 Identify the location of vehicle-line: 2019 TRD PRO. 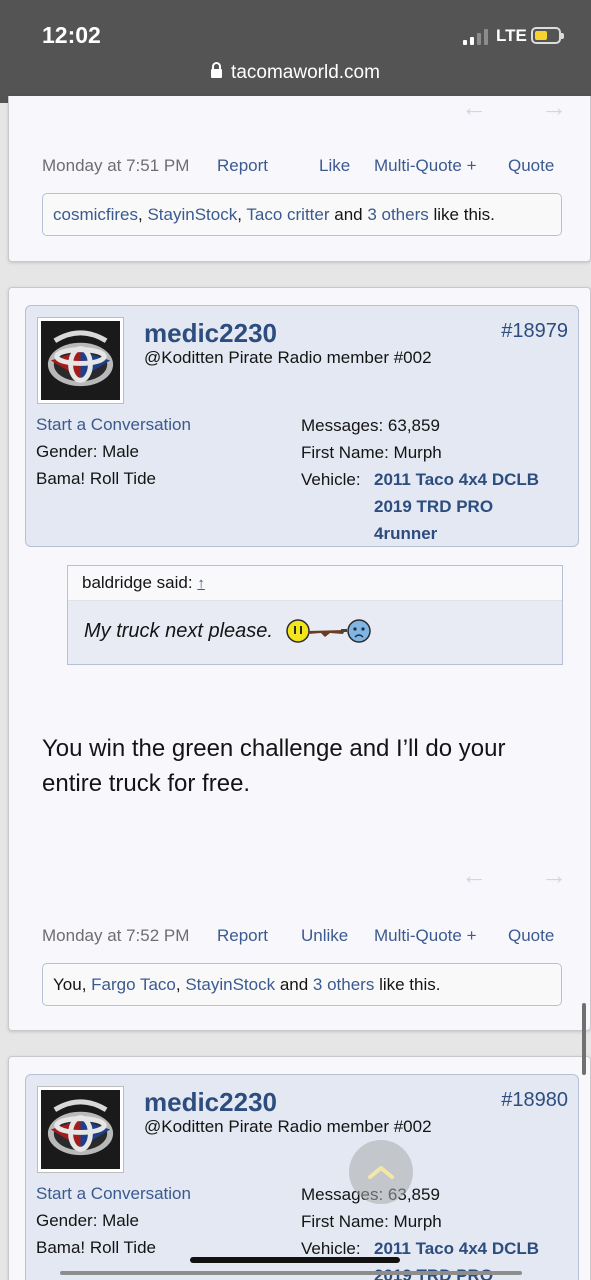
(434, 506).